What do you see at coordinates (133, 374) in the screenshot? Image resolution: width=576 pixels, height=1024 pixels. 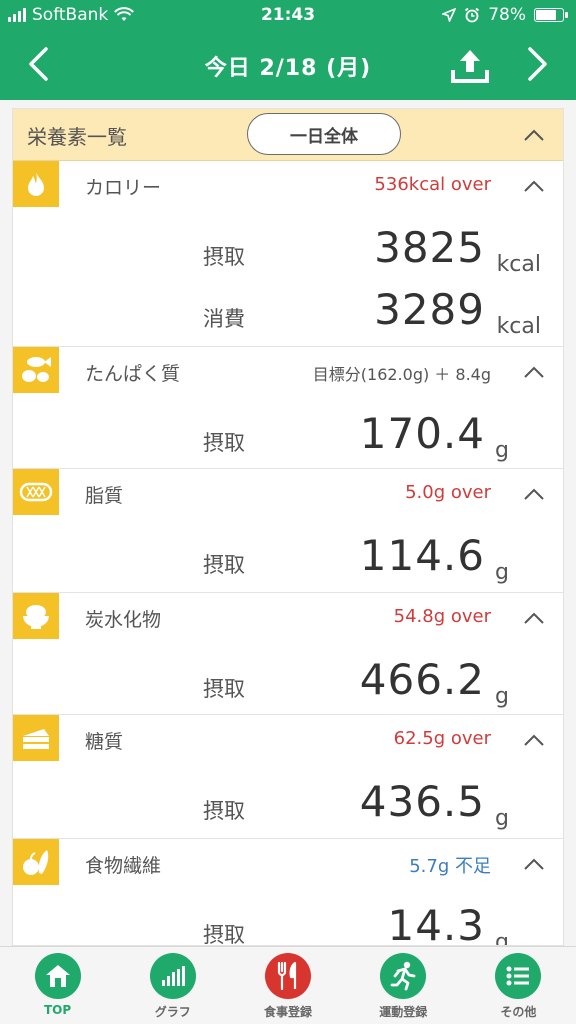 I see `nutrient-name: たんぱく質` at bounding box center [133, 374].